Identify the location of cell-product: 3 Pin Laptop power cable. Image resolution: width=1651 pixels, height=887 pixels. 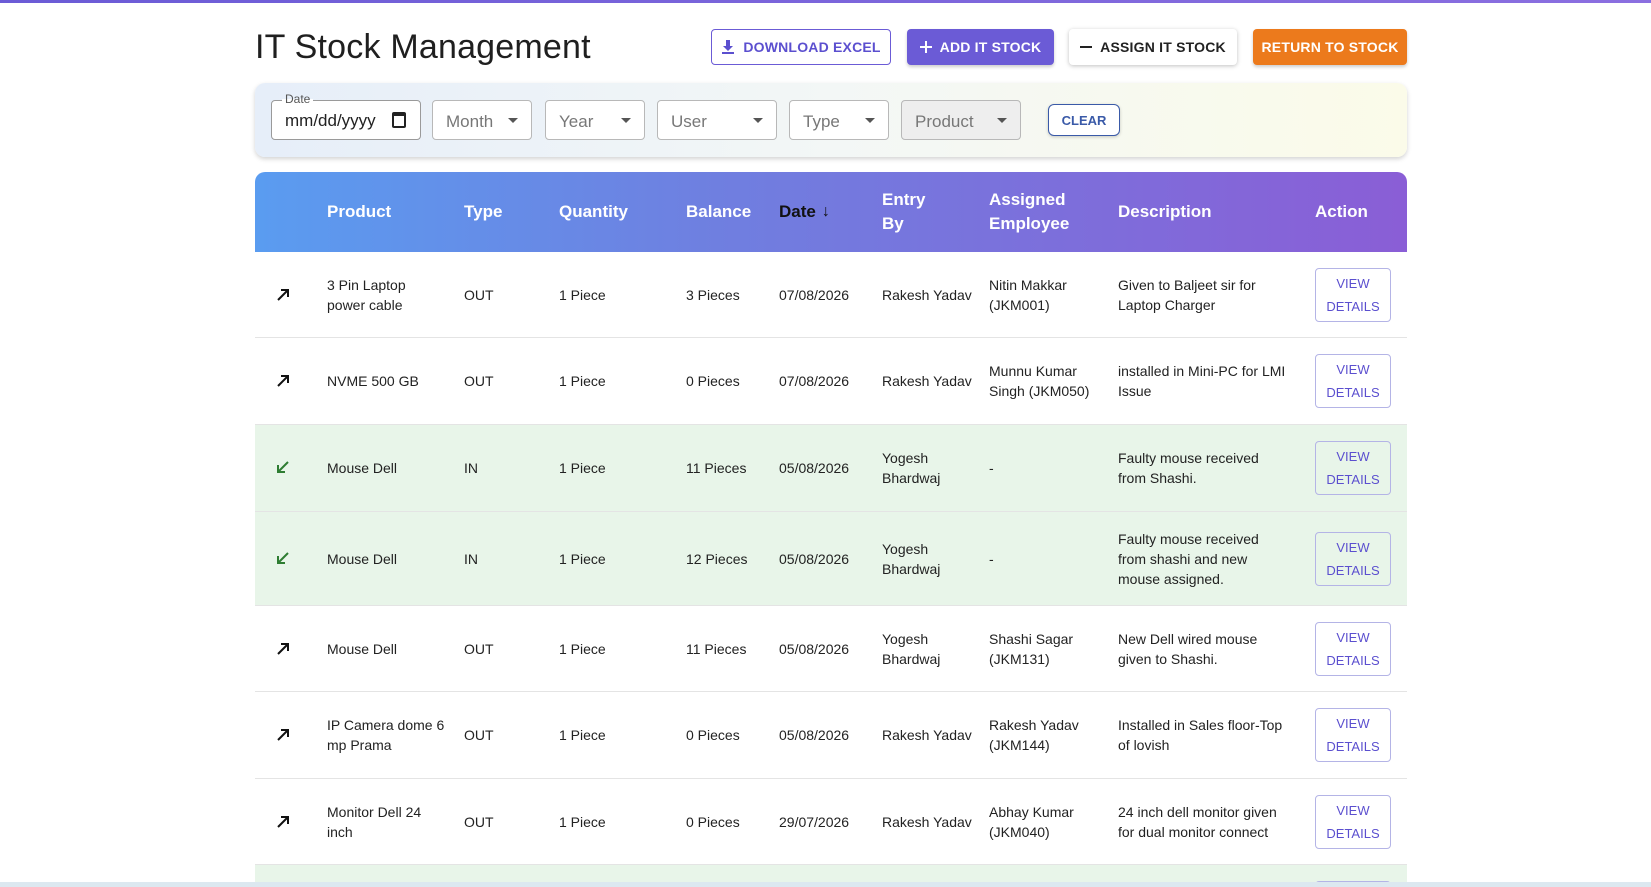
(366, 294).